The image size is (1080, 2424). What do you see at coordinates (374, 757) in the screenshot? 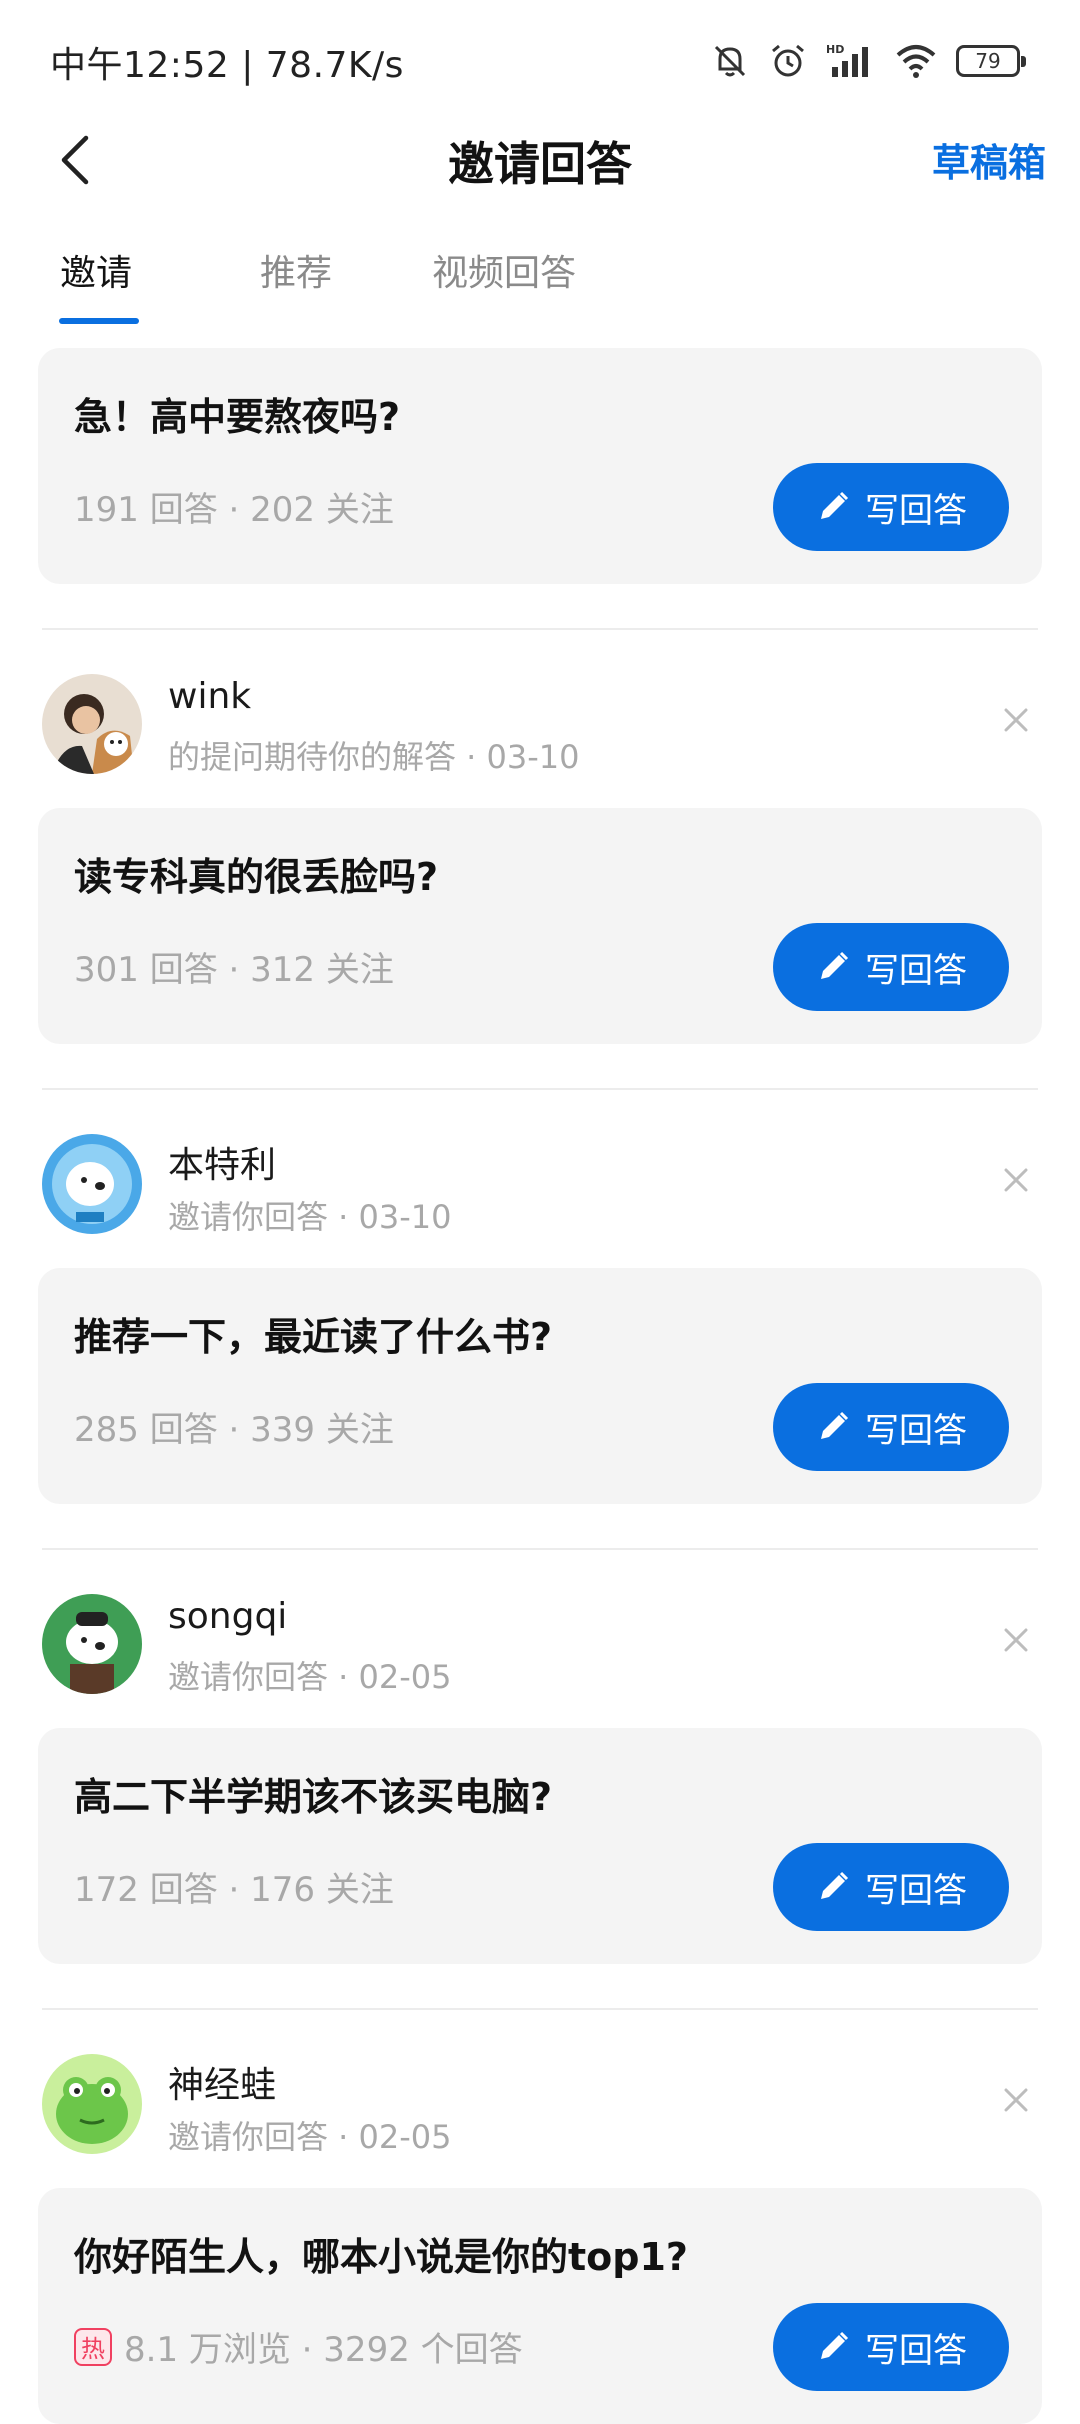
I see `invite-info: 的提问期待你的解答 · 03-10` at bounding box center [374, 757].